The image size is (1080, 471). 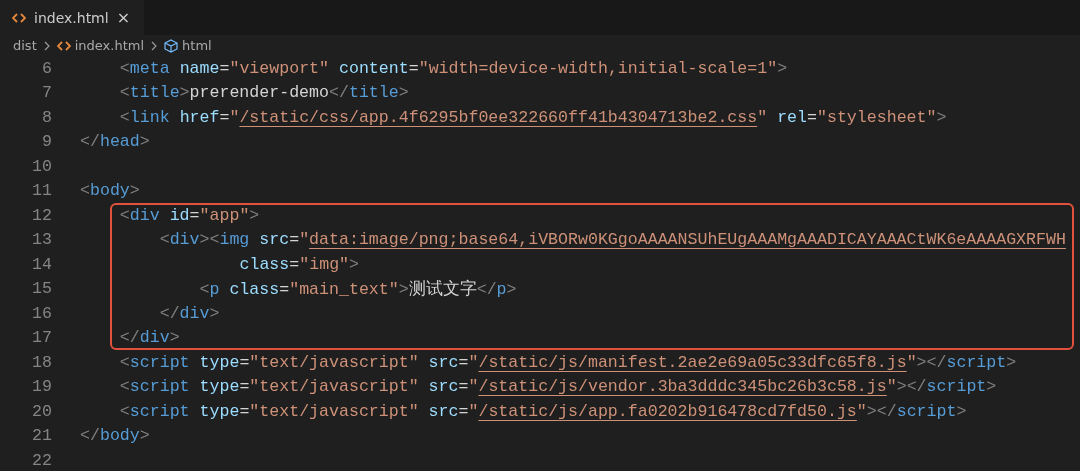 I want to click on file-tab: index.html ×, so click(x=72, y=17).